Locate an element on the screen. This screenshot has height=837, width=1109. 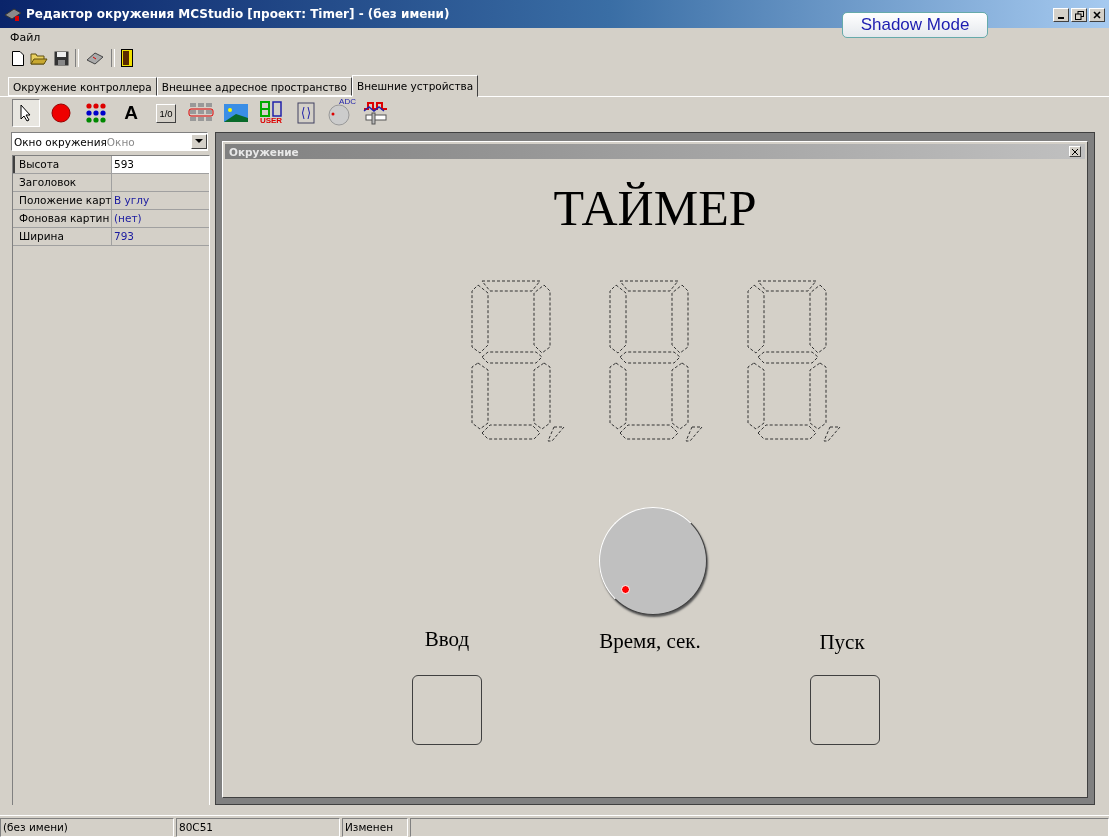
property-value: 793 is located at coordinates (160, 236).